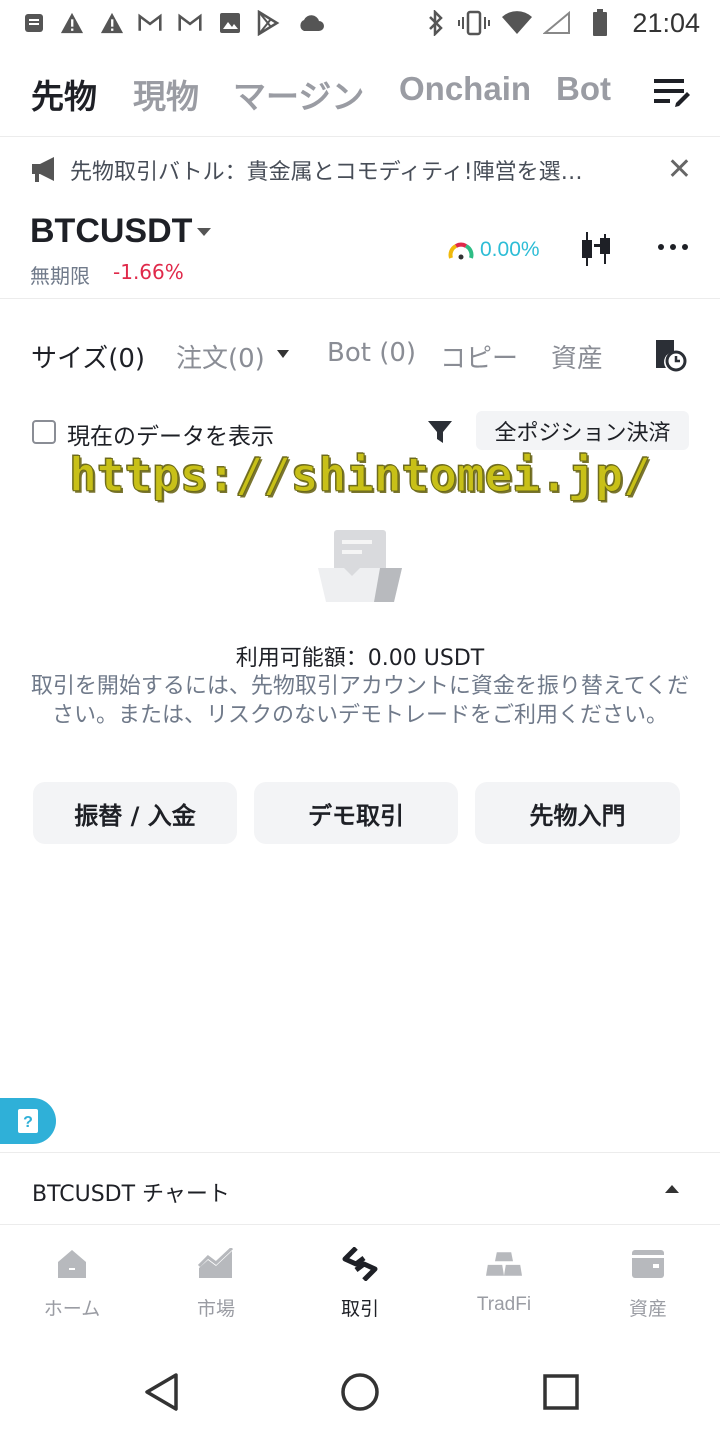 Image resolution: width=720 pixels, height=1440 pixels. What do you see at coordinates (72, 1286) in the screenshot?
I see `nav-home: ホーム` at bounding box center [72, 1286].